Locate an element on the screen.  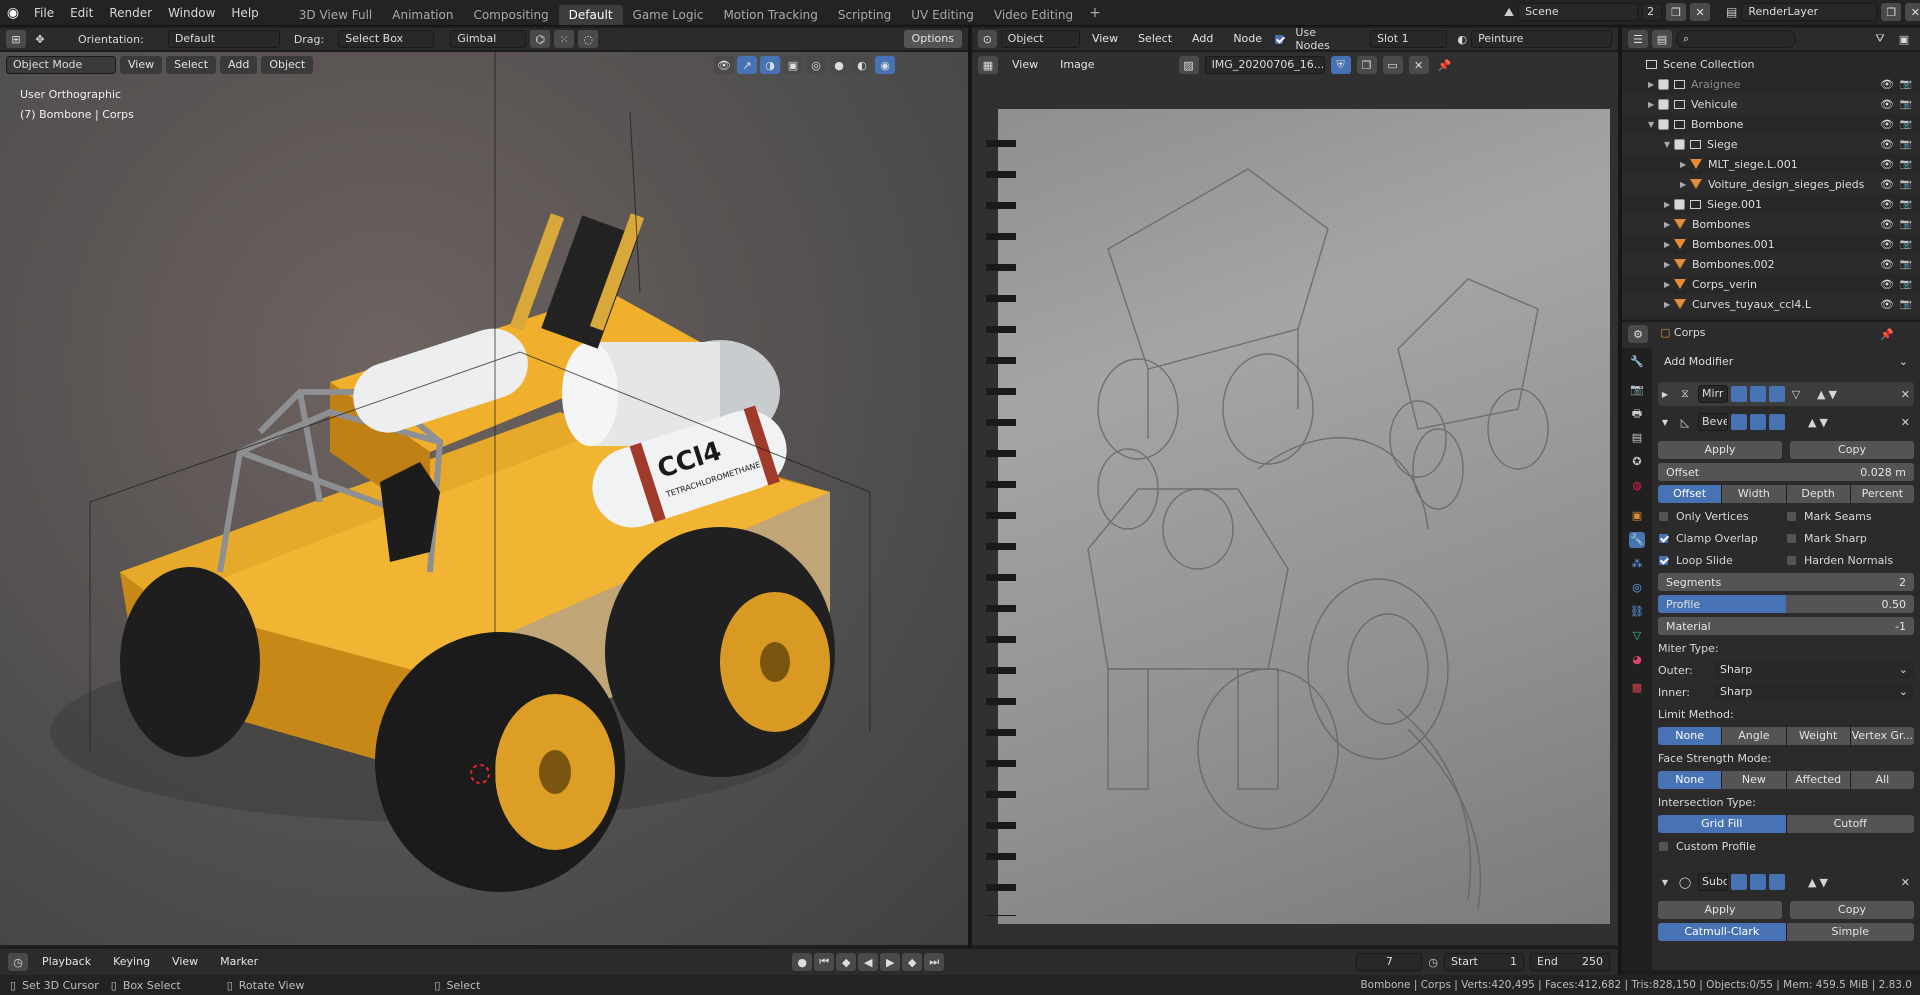
image-editor-type-icon: ▦ is located at coordinates (988, 65).